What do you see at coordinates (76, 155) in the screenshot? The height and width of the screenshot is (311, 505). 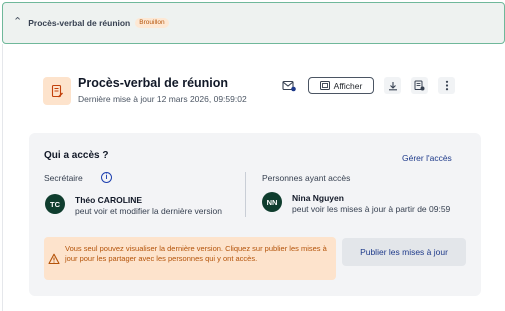 I see `access-title: Qui a accès ?` at bounding box center [76, 155].